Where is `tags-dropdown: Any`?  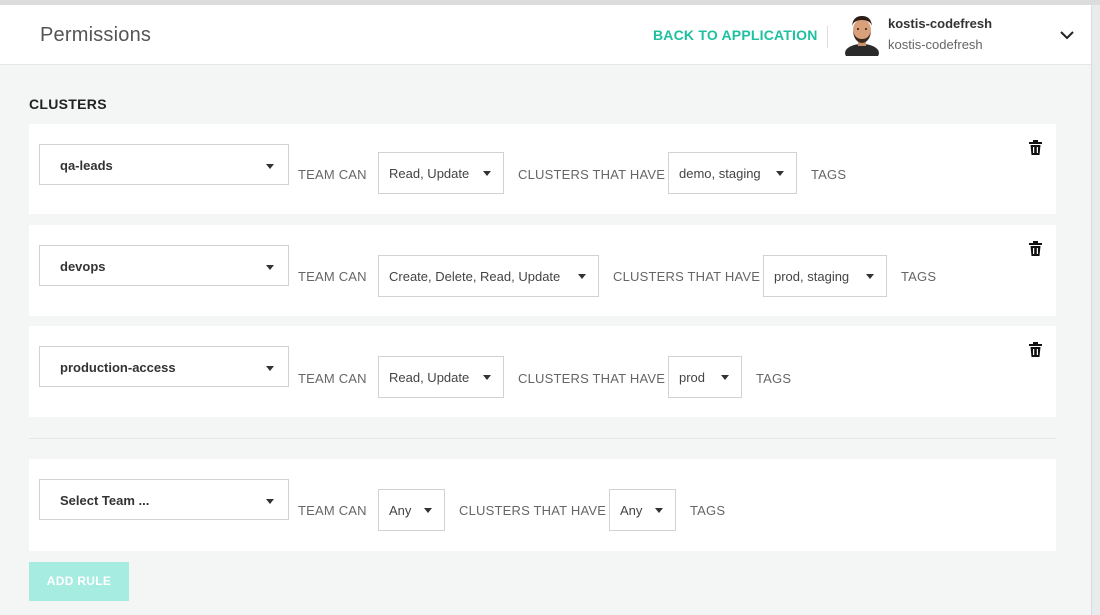
tags-dropdown: Any is located at coordinates (642, 510).